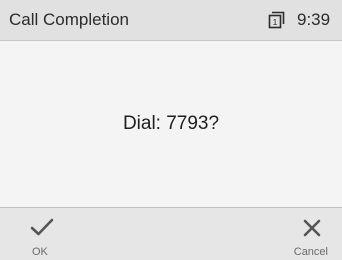 The image size is (342, 260). I want to click on line-indicator-icon: 1, so click(276, 20).